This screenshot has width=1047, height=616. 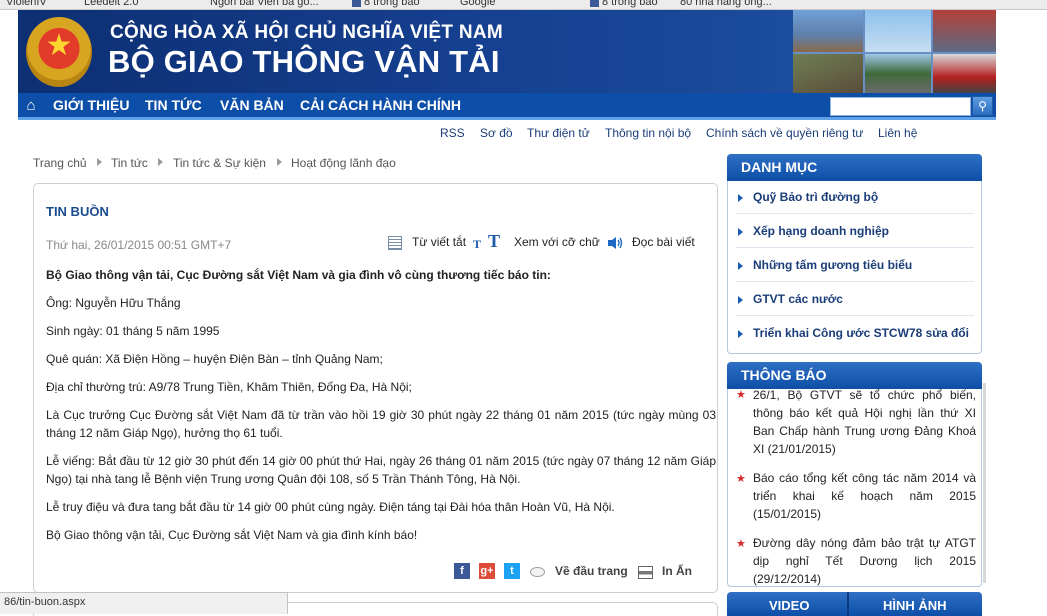 I want to click on railway-photo, so click(x=828, y=73).